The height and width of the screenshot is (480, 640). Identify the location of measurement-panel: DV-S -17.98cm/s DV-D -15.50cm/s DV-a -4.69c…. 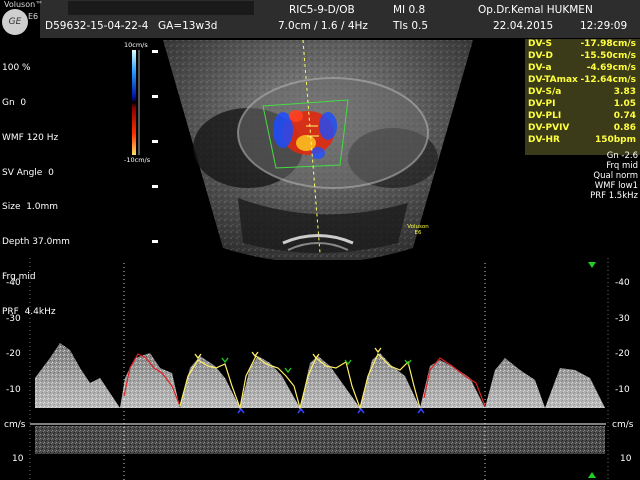
(582, 97).